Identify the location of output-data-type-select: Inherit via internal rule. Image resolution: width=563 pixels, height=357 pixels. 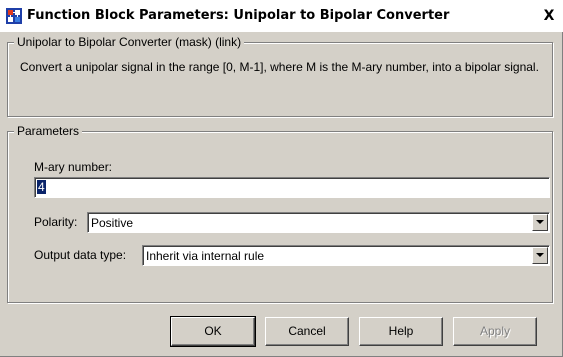
(346, 255).